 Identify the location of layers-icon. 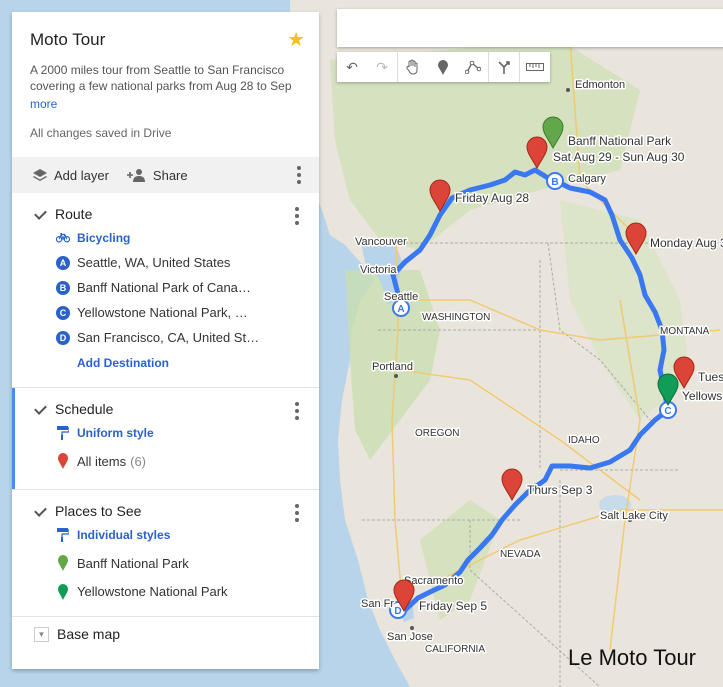
(40, 175).